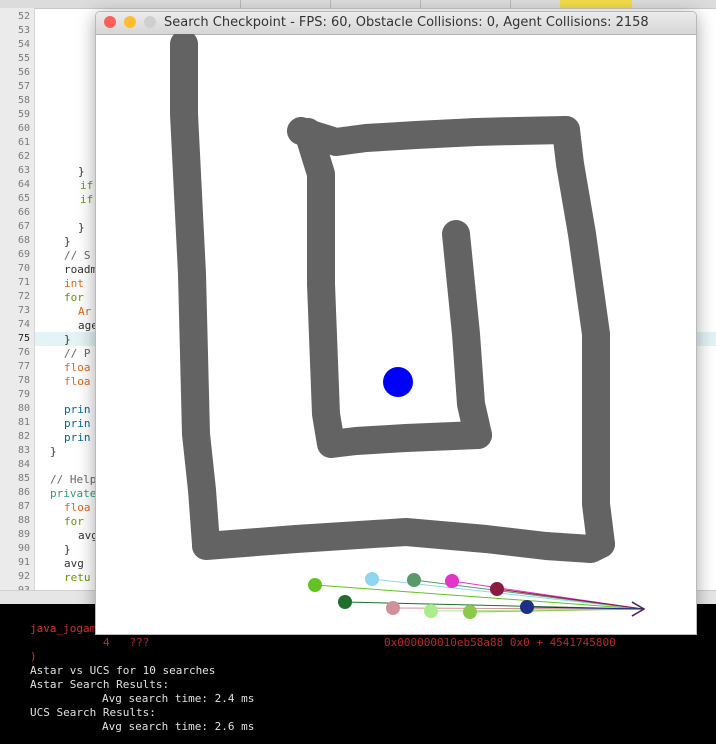 Image resolution: width=716 pixels, height=744 pixels. Describe the element at coordinates (100, 684) in the screenshot. I see `console-line: Astar Search Results:` at that location.